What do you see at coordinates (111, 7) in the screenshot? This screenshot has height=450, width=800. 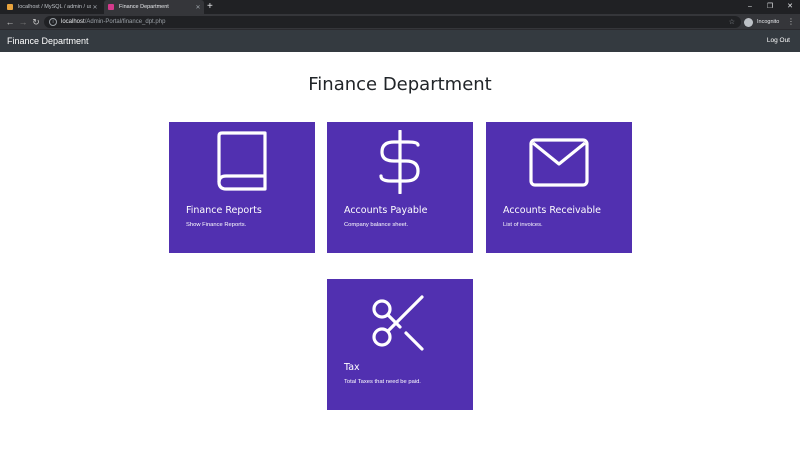 I see `site-favicon-icon` at bounding box center [111, 7].